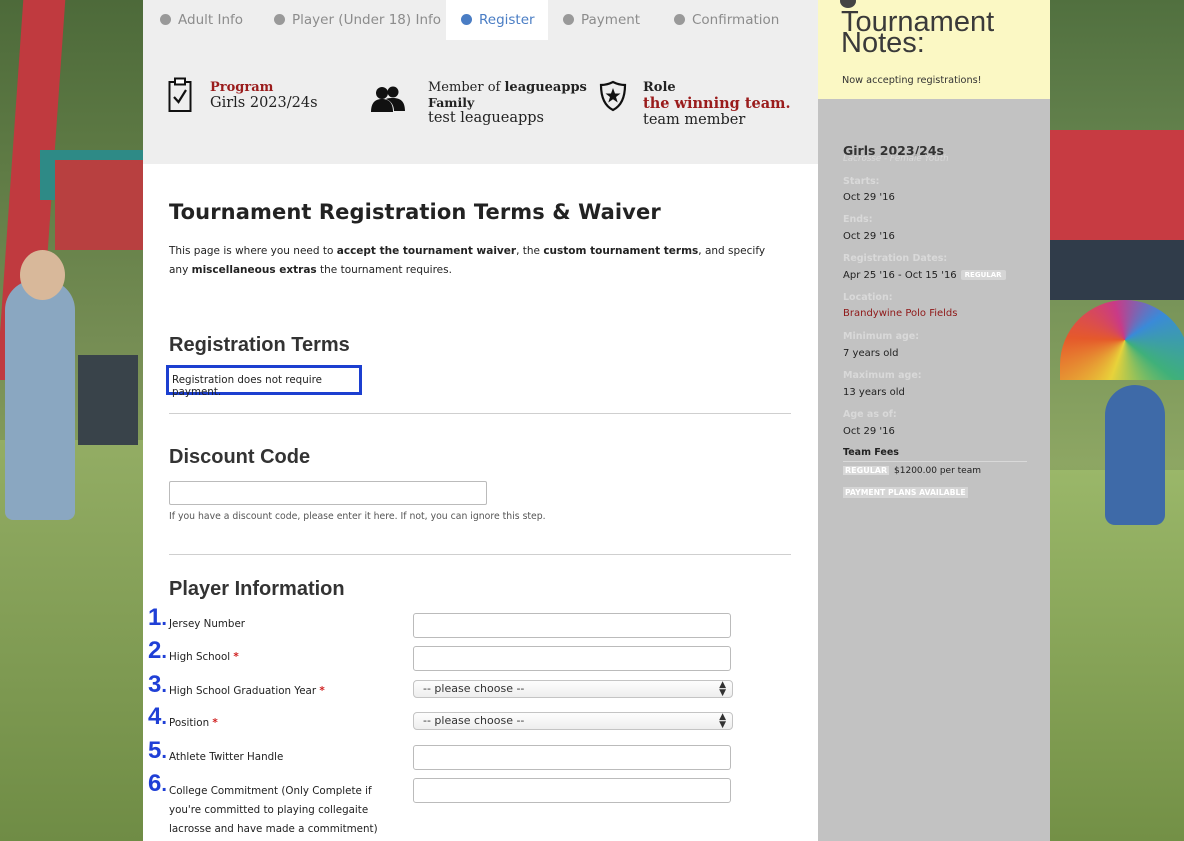 This screenshot has width=1184, height=841. Describe the element at coordinates (900, 313) in the screenshot. I see `location-link: Brandywine Polo Fields` at that location.